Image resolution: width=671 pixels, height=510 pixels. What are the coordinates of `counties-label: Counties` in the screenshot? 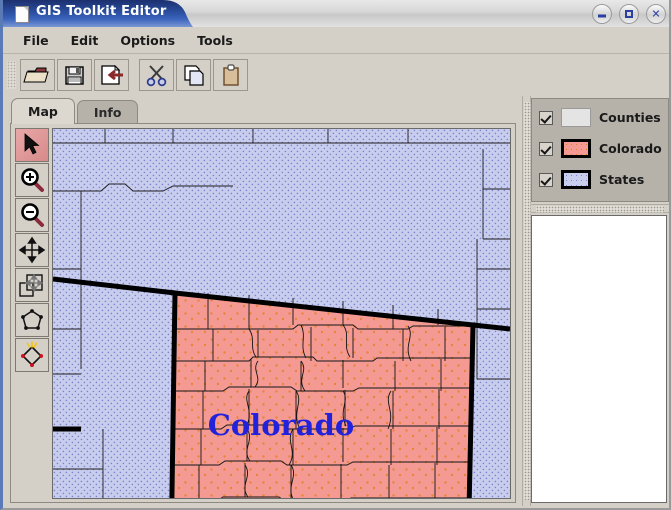 It's located at (630, 117).